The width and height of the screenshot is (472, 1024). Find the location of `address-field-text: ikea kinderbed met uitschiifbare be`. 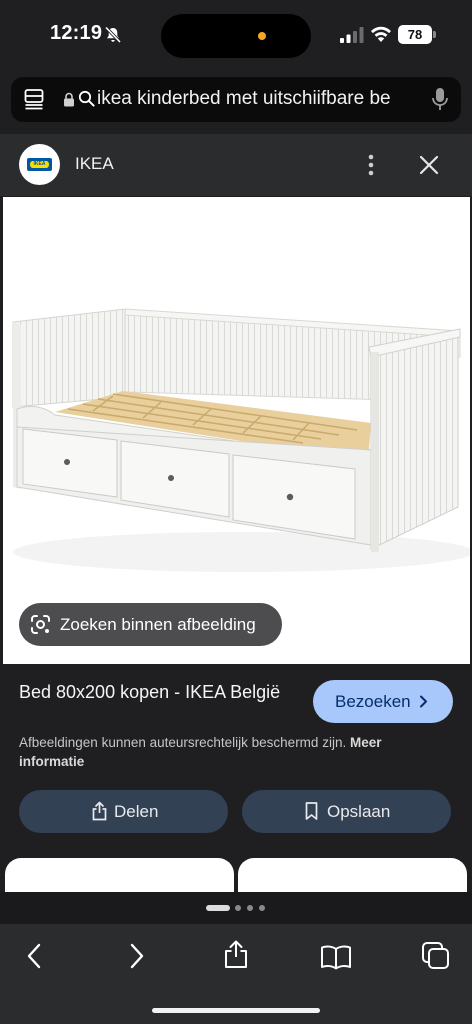

address-field-text: ikea kinderbed met uitschiifbare be is located at coordinates (258, 99).